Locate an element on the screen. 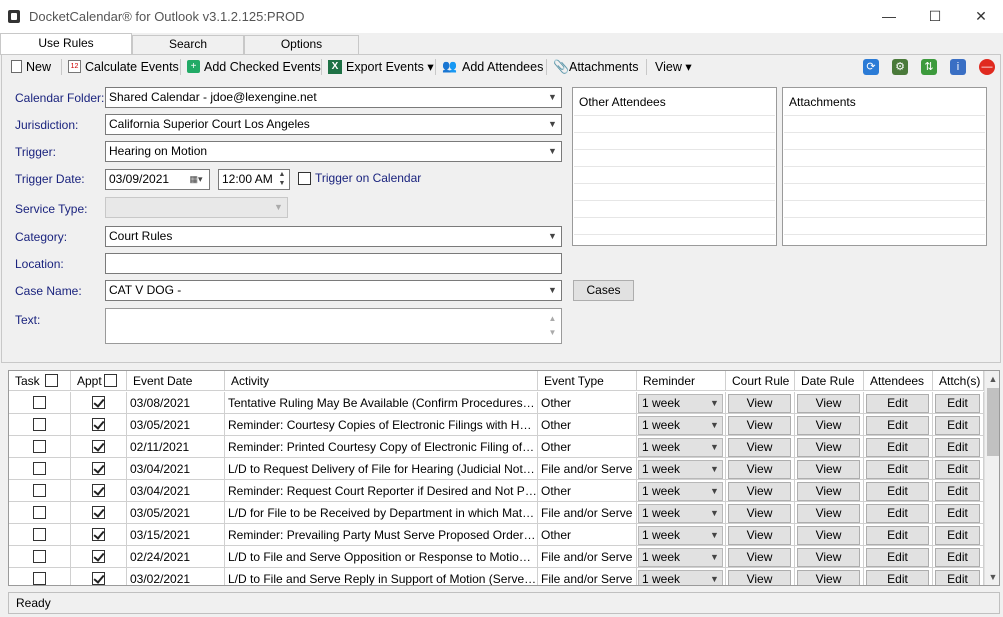 This screenshot has height=617, width=1003. column-header-event-type: Event Type is located at coordinates (587, 381).